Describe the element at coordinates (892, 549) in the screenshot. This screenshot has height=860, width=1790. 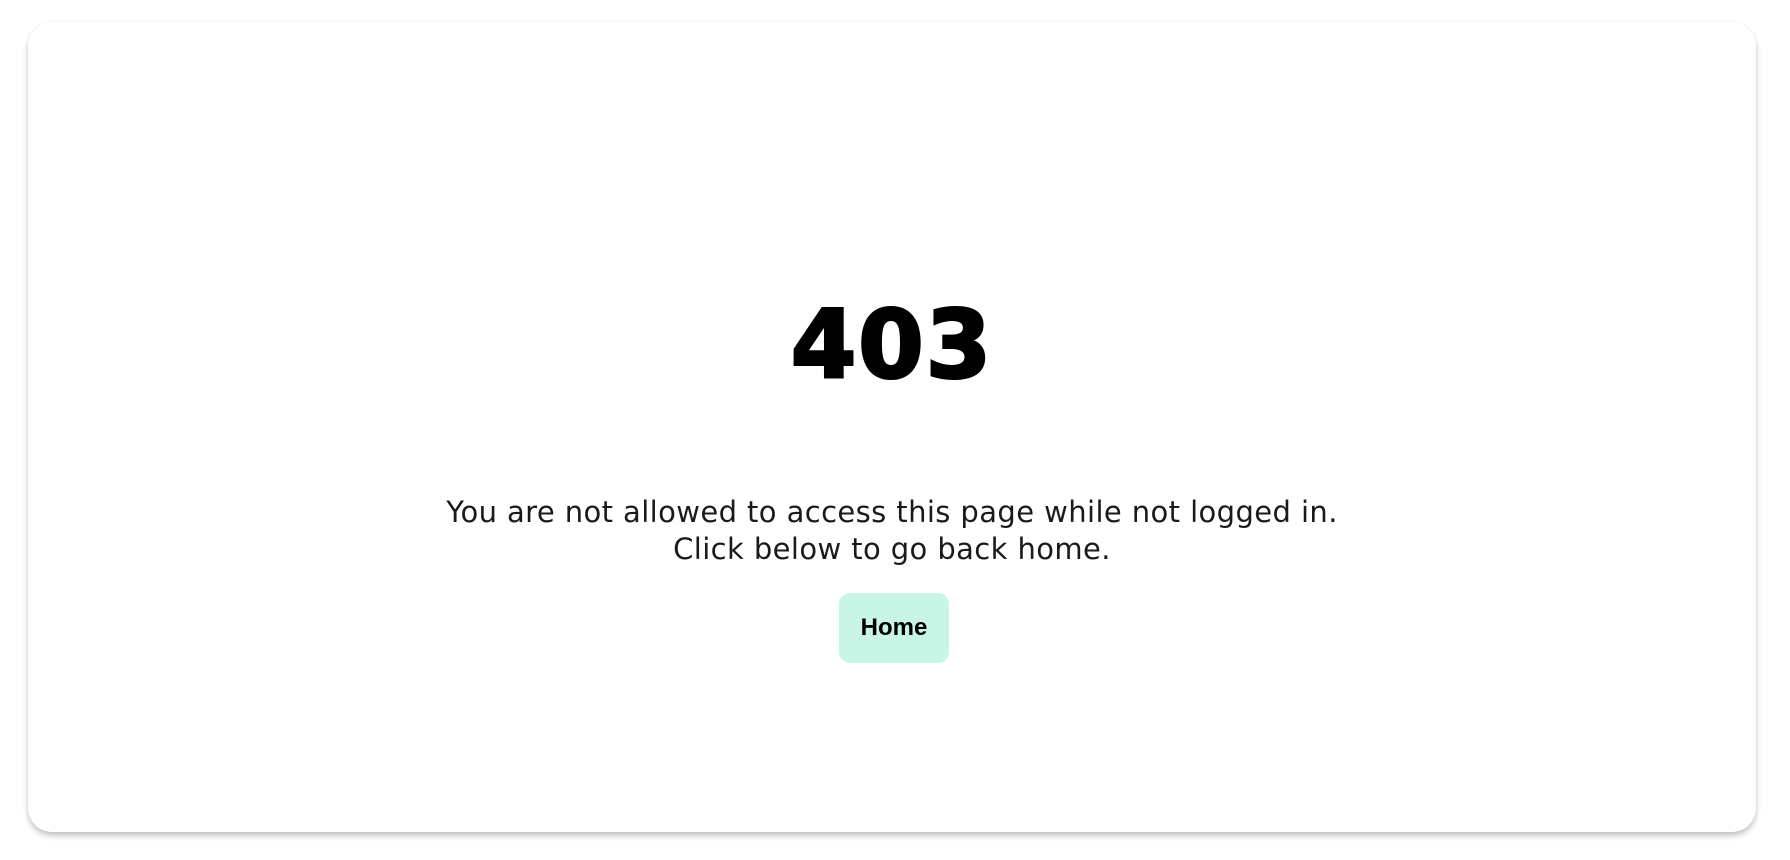
I see `error-message-line-2: Click below to go back home.` at that location.